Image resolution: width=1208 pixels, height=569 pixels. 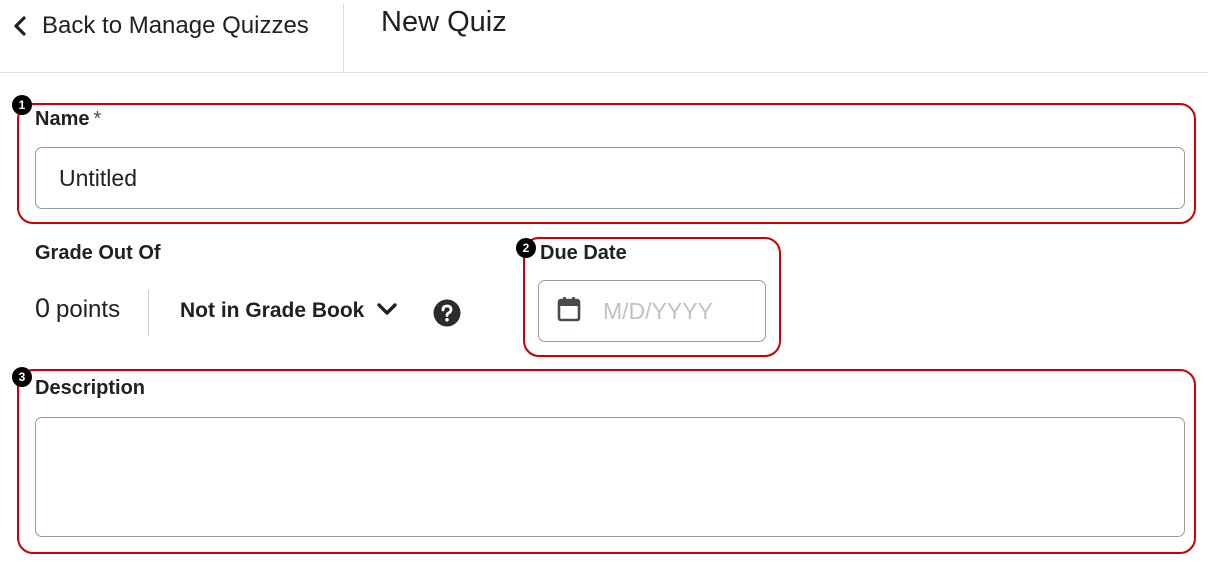 What do you see at coordinates (272, 310) in the screenshot?
I see `grade-book-label: Not in Grade Book` at bounding box center [272, 310].